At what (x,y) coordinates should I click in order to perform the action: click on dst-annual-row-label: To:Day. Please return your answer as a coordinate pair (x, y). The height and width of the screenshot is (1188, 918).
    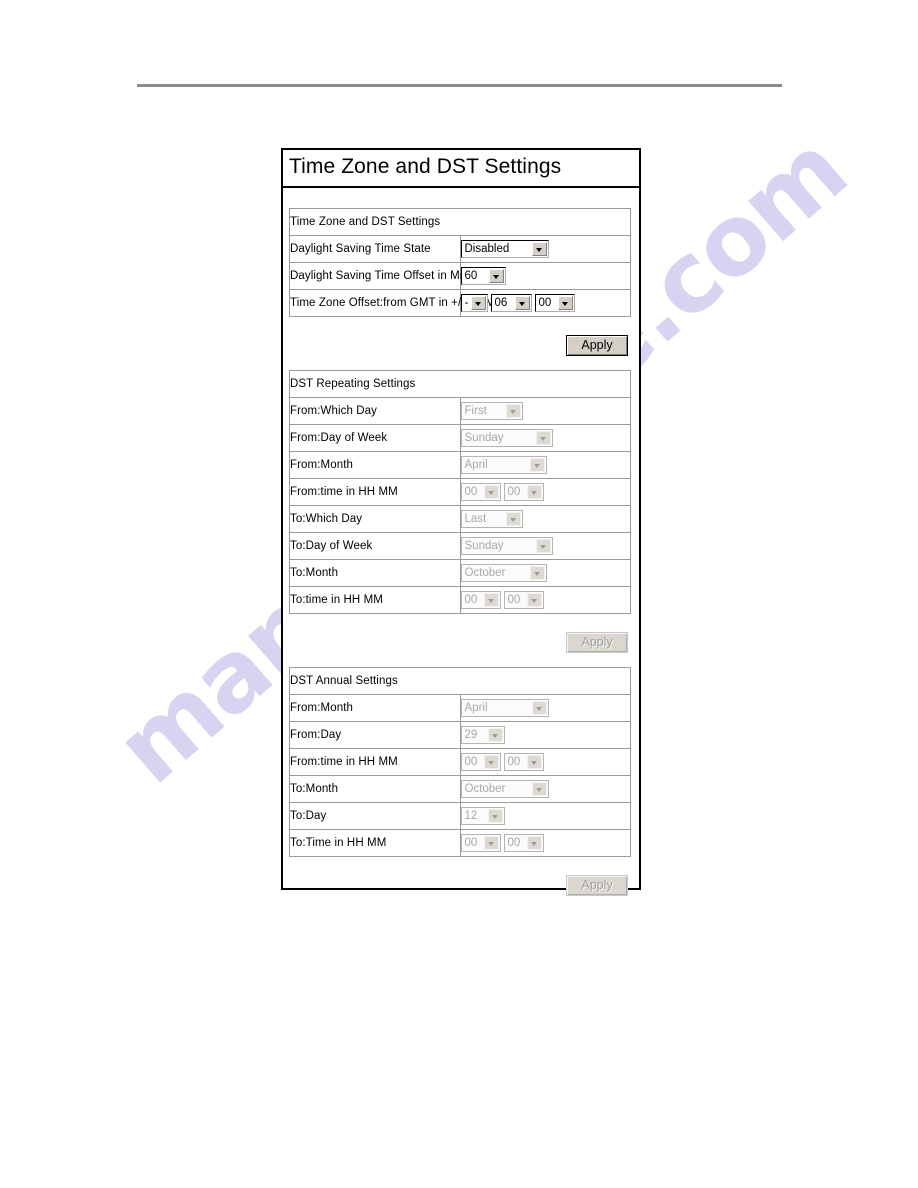
    Looking at the image, I should click on (375, 816).